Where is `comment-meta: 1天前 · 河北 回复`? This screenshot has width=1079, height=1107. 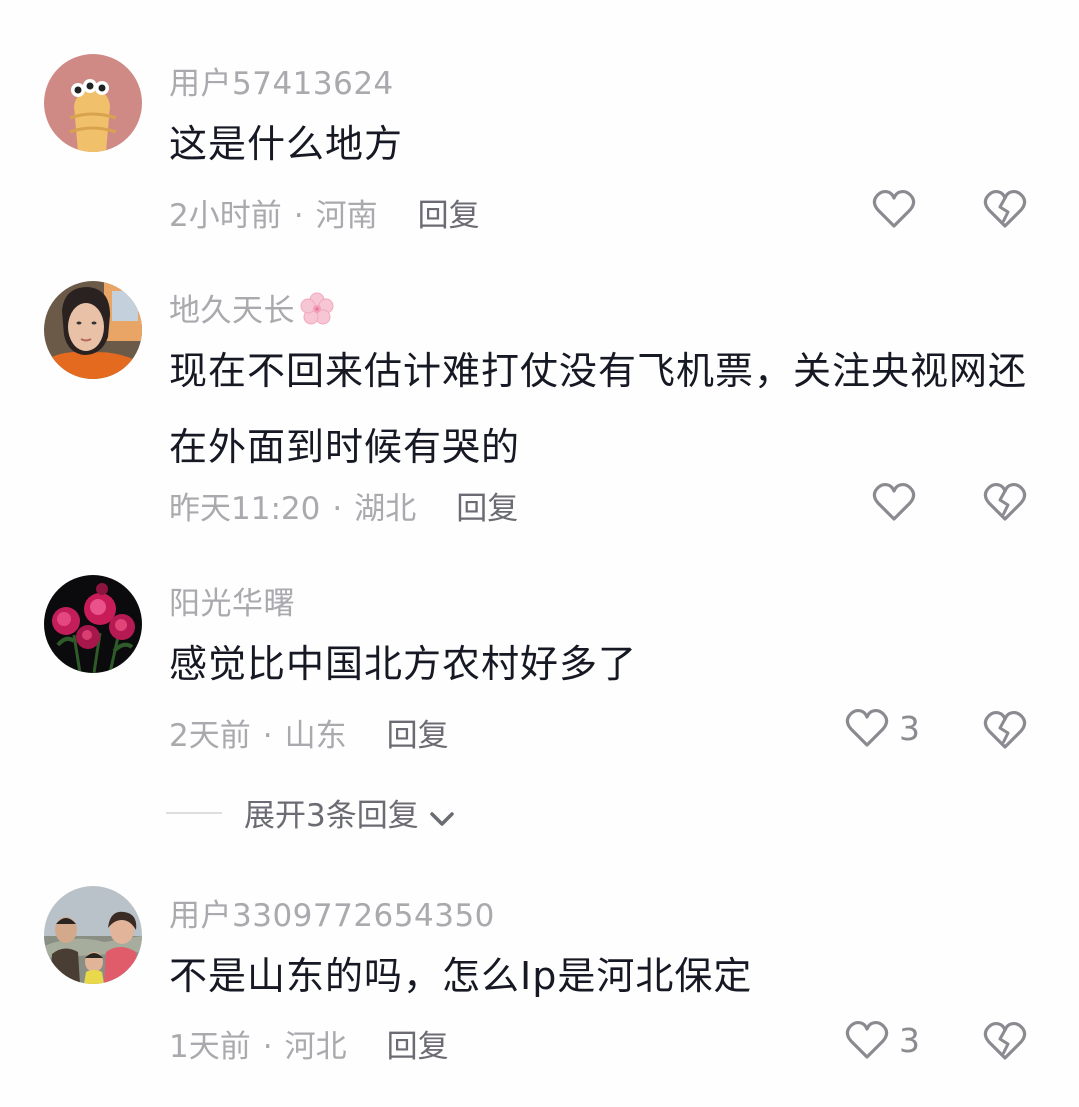 comment-meta: 1天前 · 河北 回复 is located at coordinates (309, 1043).